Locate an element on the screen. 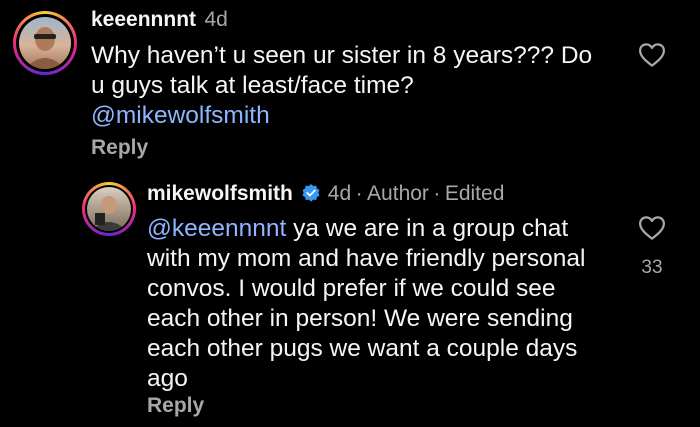 The image size is (700, 427). comment-username: mikewolfsmith is located at coordinates (220, 193).